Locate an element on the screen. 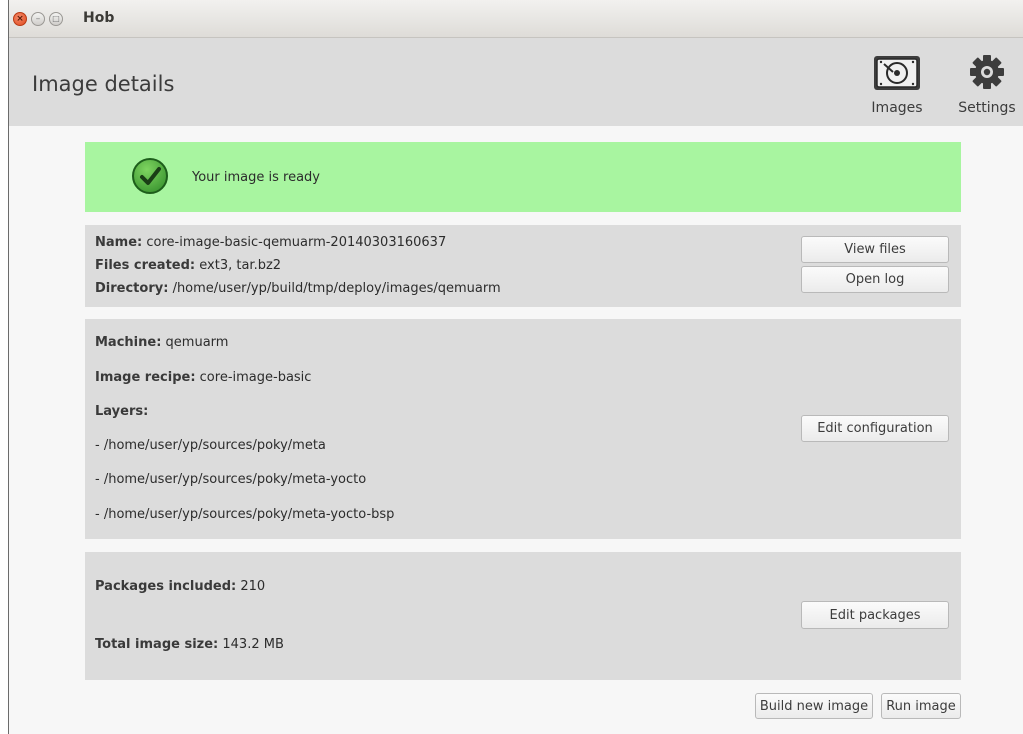  status-message: Your image is ready is located at coordinates (256, 177).